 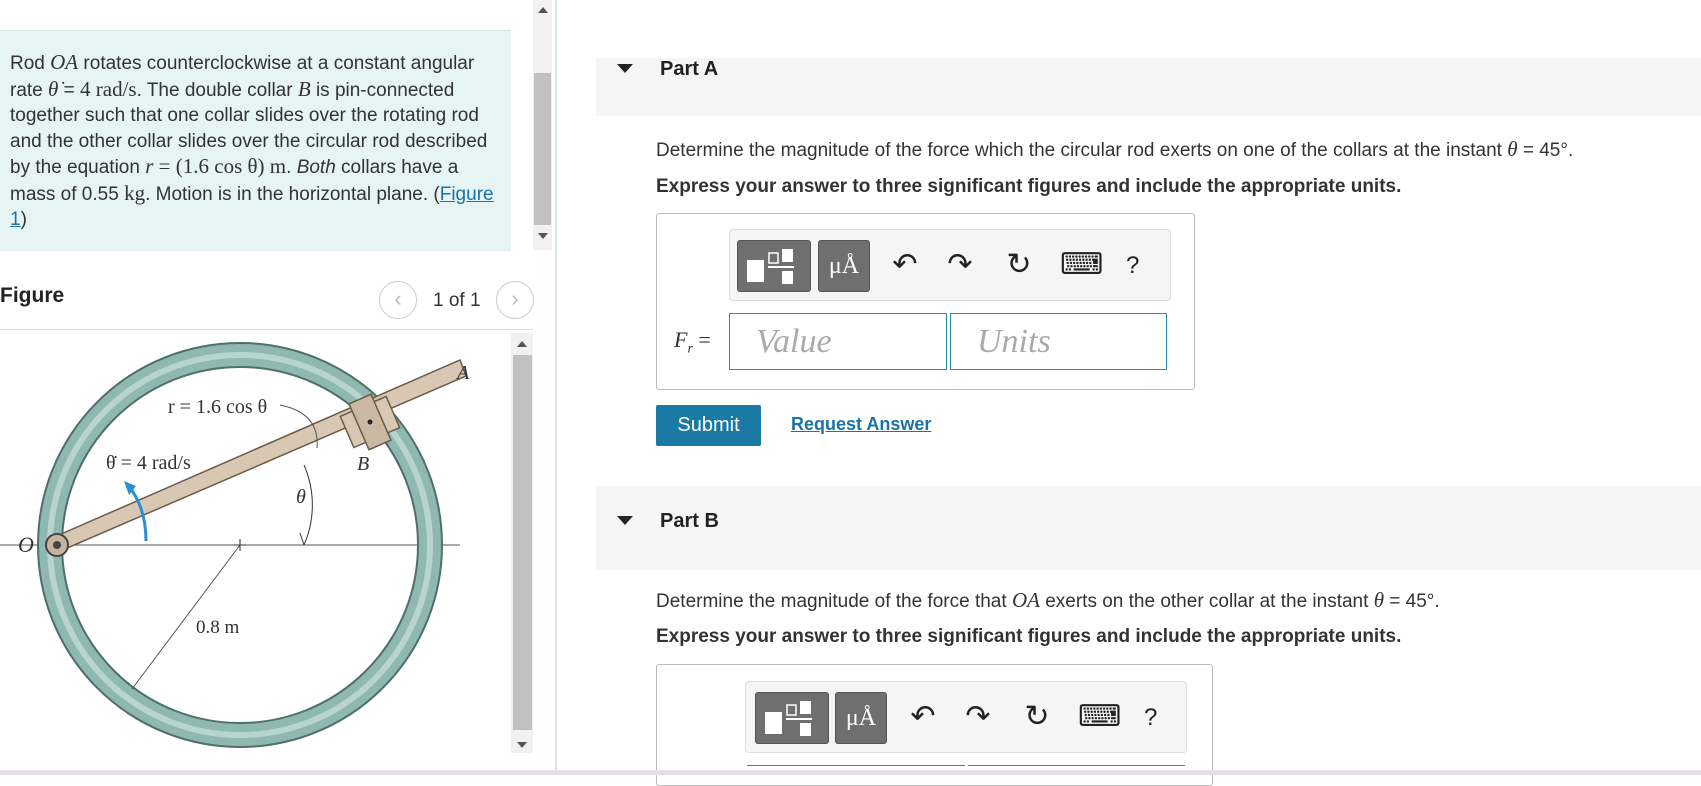 What do you see at coordinates (708, 425) in the screenshot?
I see `submit-button: Submit` at bounding box center [708, 425].